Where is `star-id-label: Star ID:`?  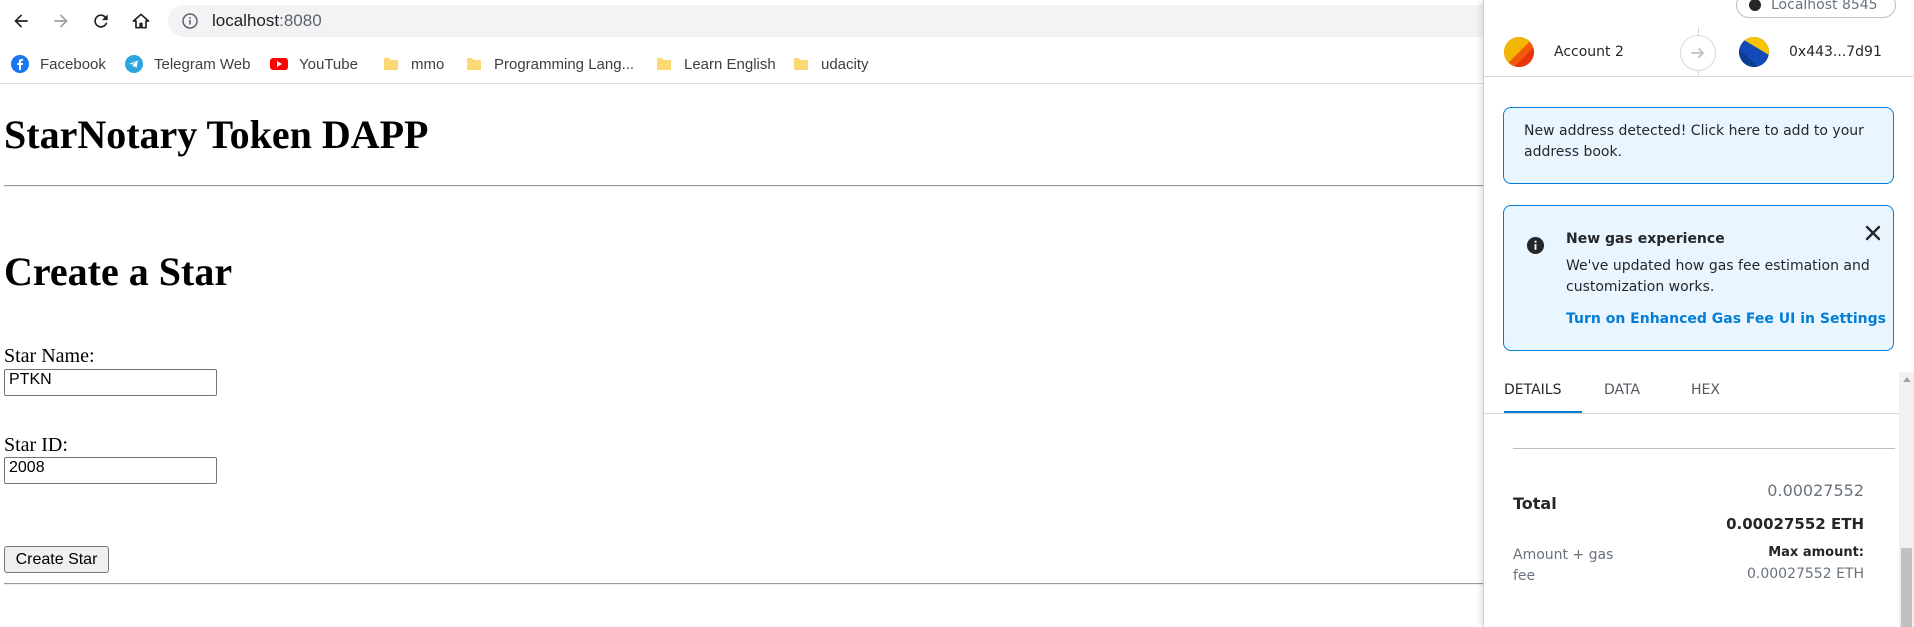 star-id-label: Star ID: is located at coordinates (36, 445).